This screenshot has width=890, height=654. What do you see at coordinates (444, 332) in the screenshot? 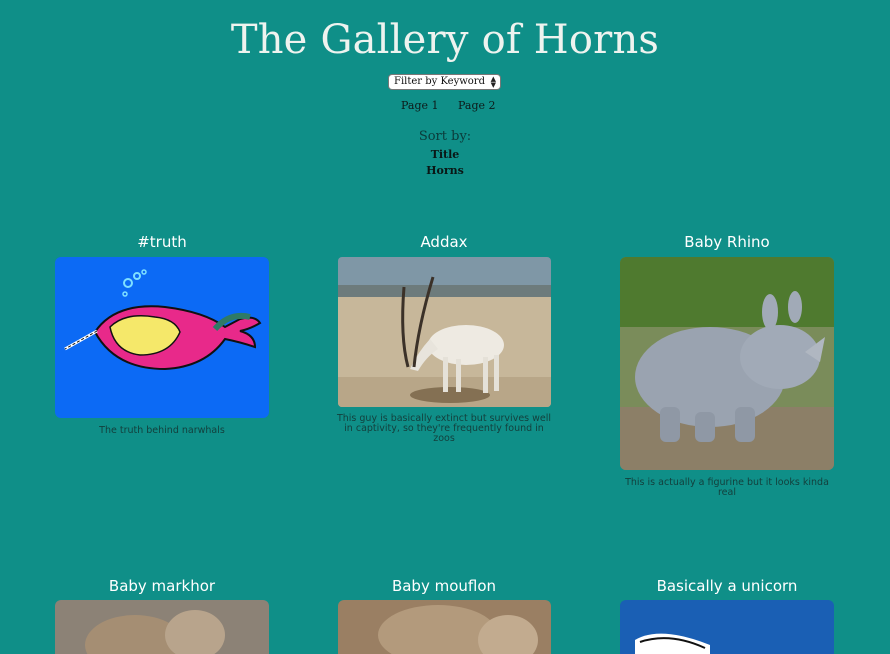
I see `addax-photo` at bounding box center [444, 332].